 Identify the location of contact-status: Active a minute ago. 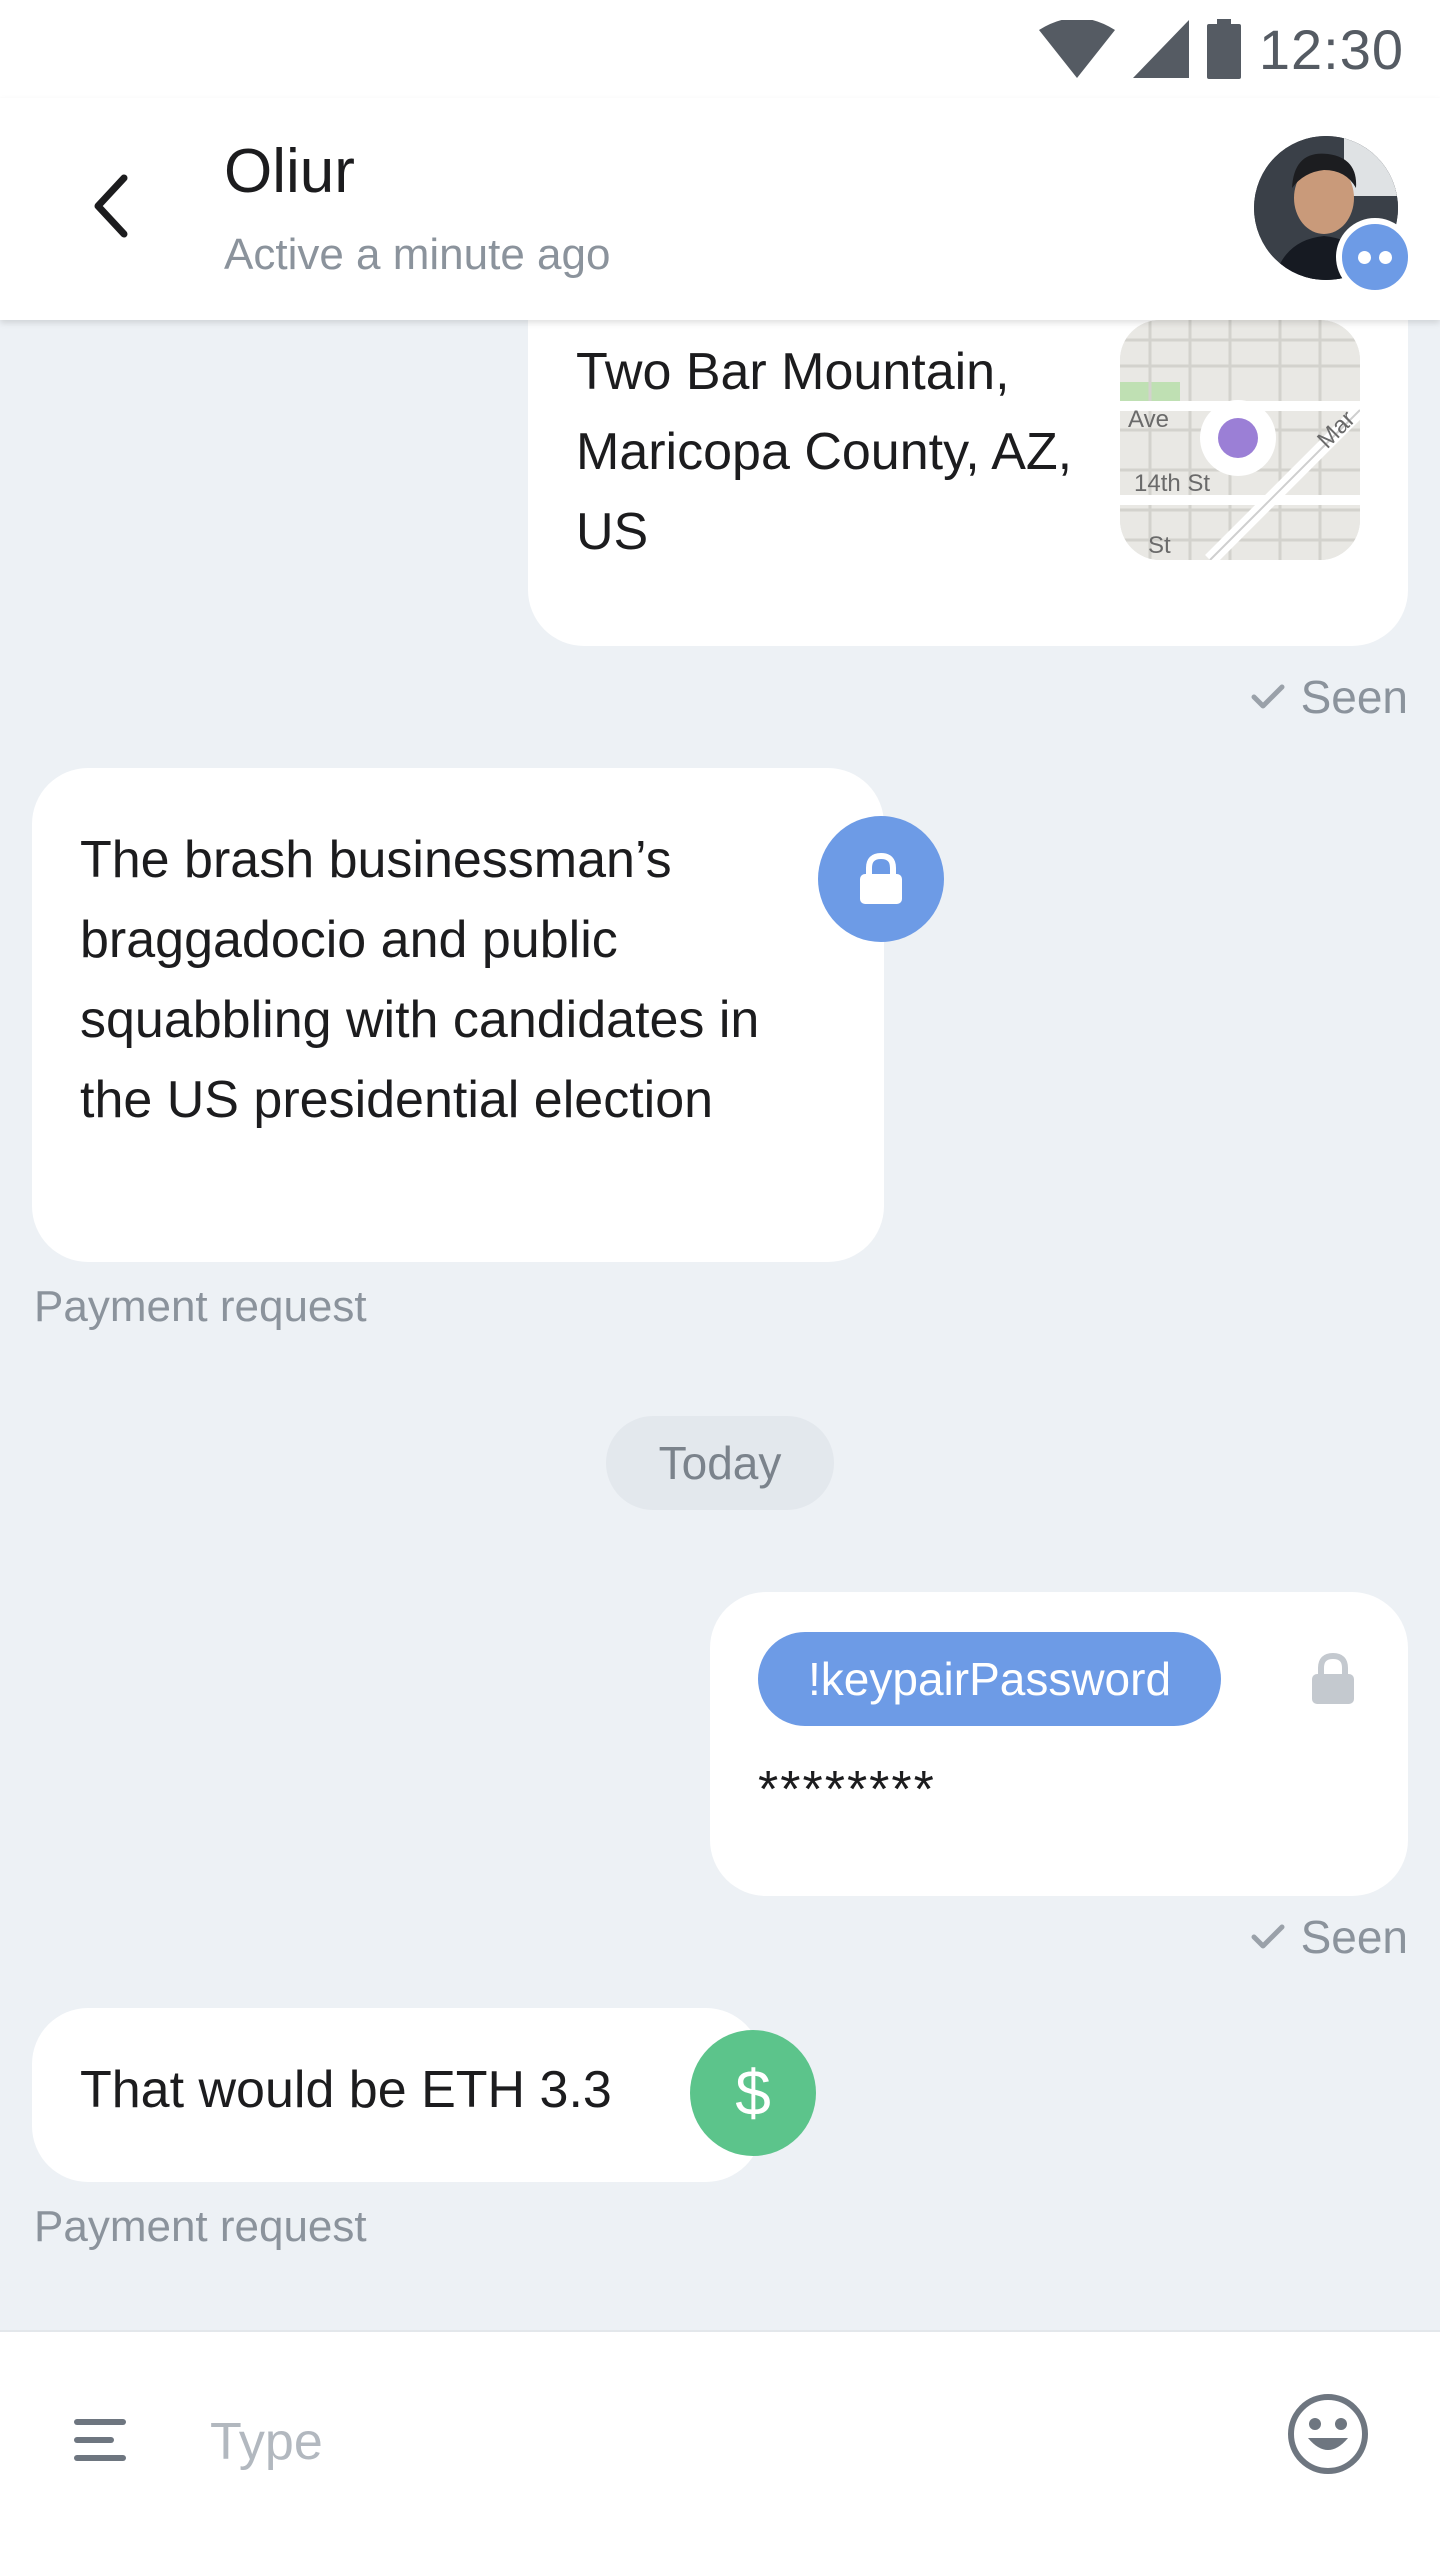
(417, 254).